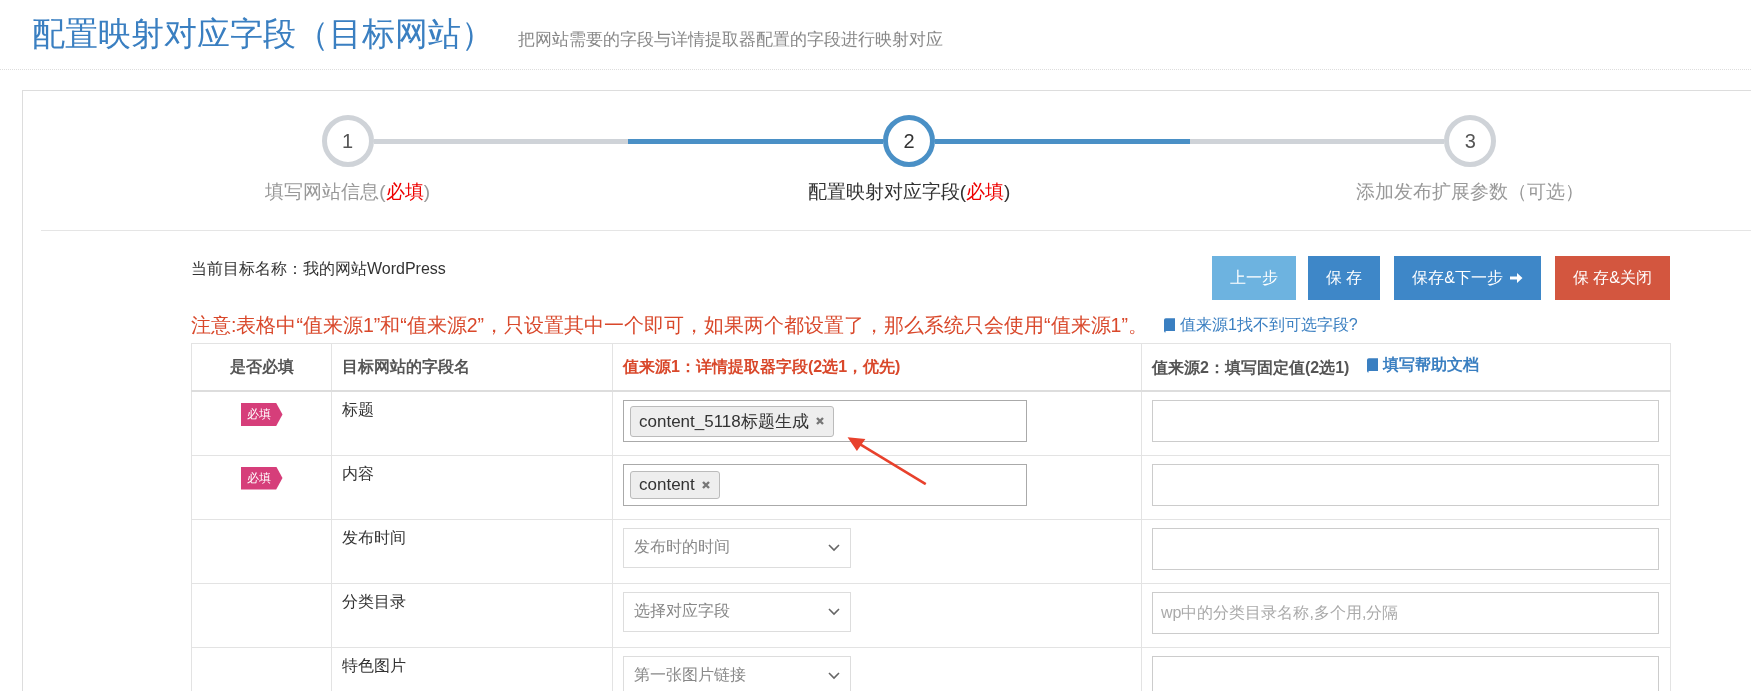 The height and width of the screenshot is (691, 1751). What do you see at coordinates (1251, 367) in the screenshot?
I see `column-header: 值来源2：填写固定值(2选1)` at bounding box center [1251, 367].